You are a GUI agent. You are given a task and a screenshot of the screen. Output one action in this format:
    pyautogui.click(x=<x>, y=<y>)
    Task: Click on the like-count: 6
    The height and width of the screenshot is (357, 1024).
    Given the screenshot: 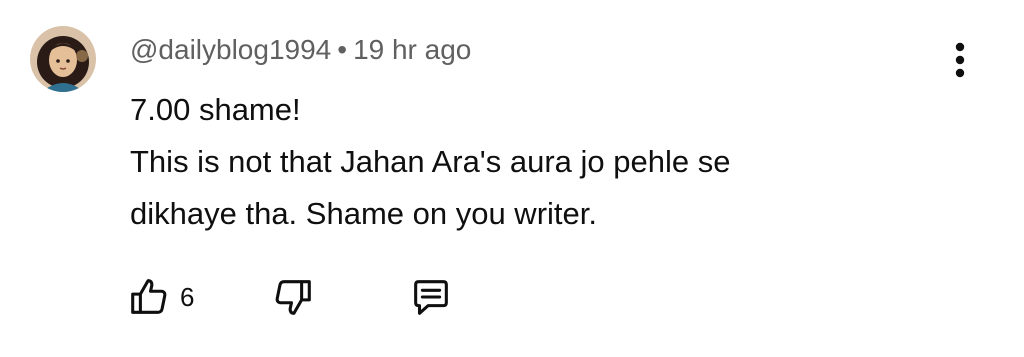 What is the action you would take?
    pyautogui.click(x=187, y=296)
    